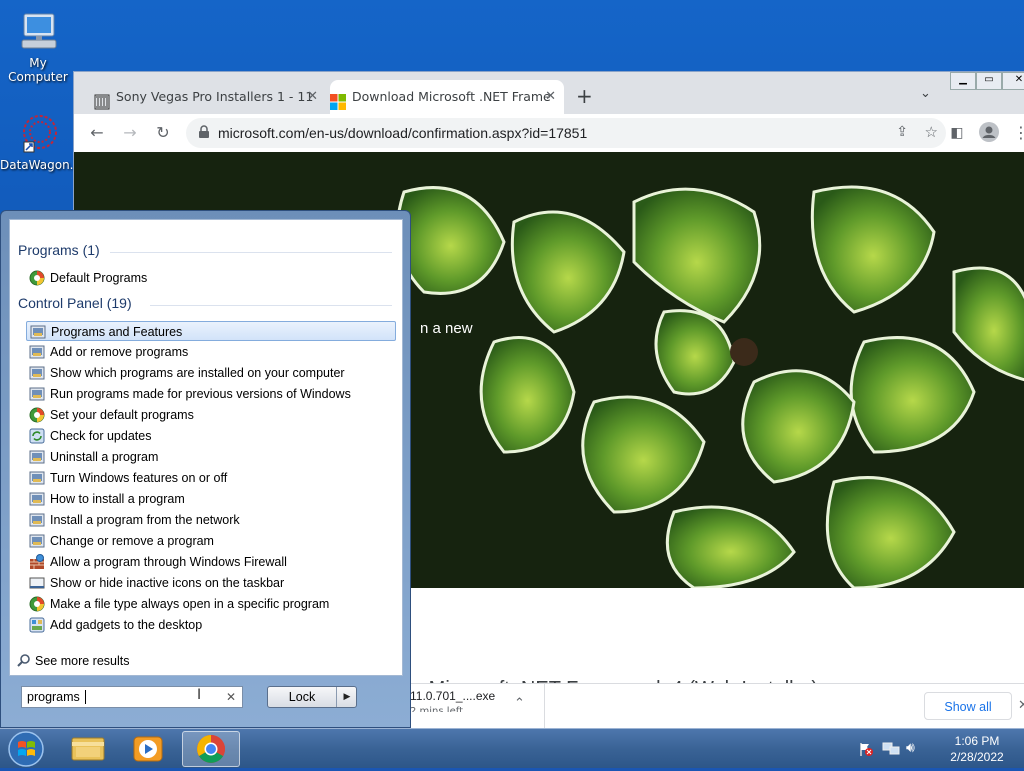  What do you see at coordinates (37, 436) in the screenshot?
I see `windows-update-icon` at bounding box center [37, 436].